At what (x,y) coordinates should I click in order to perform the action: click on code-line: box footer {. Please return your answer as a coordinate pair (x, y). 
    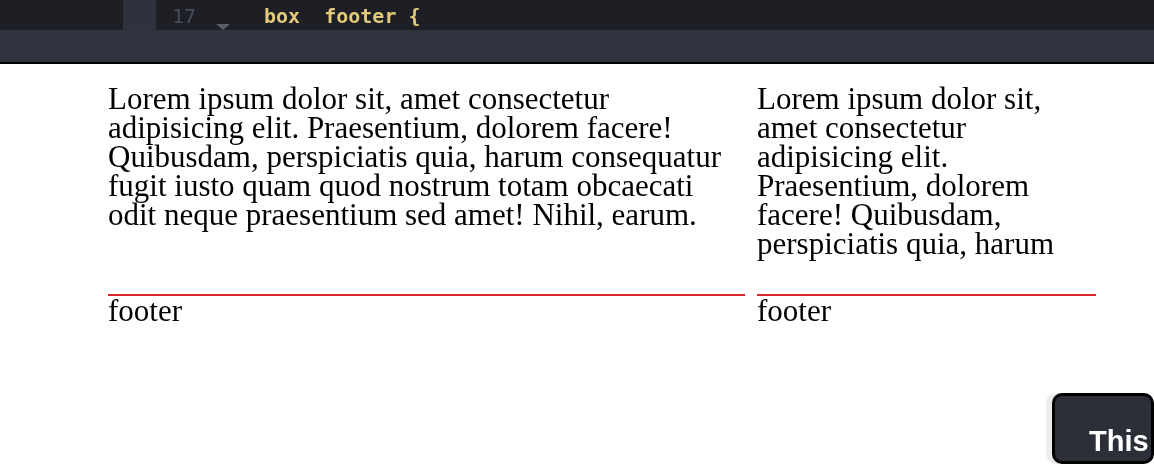
    Looking at the image, I should click on (342, 16).